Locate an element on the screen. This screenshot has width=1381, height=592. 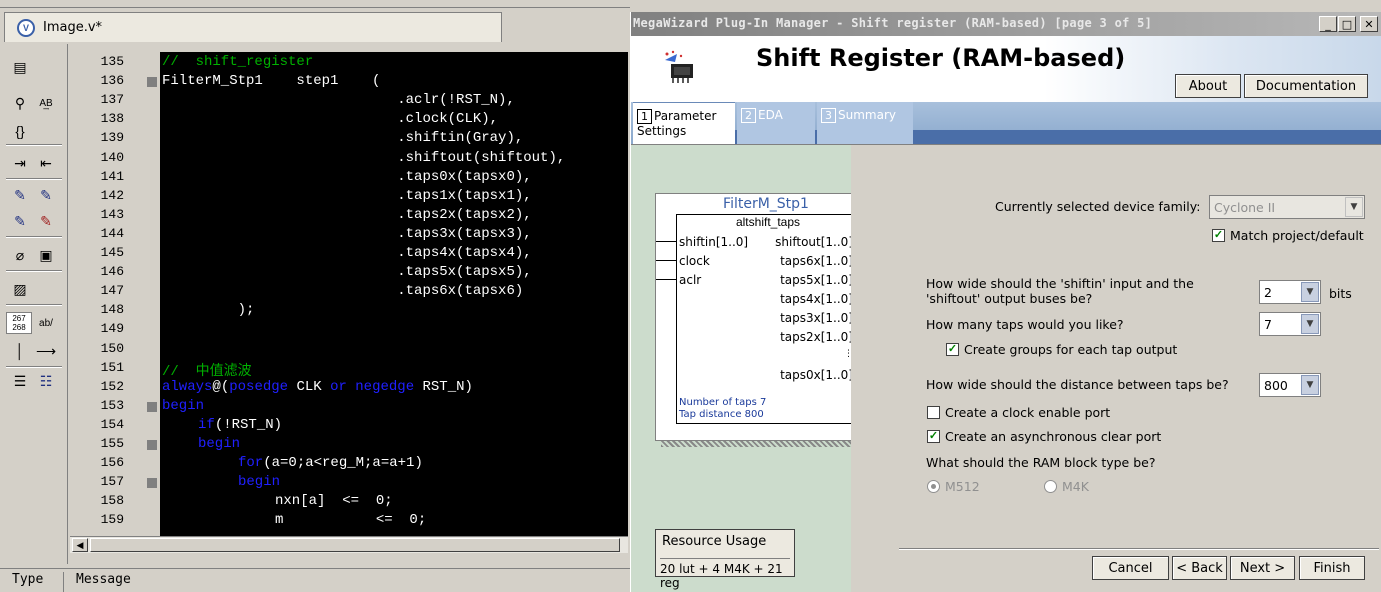
line-number: 140 is located at coordinates (112, 157).